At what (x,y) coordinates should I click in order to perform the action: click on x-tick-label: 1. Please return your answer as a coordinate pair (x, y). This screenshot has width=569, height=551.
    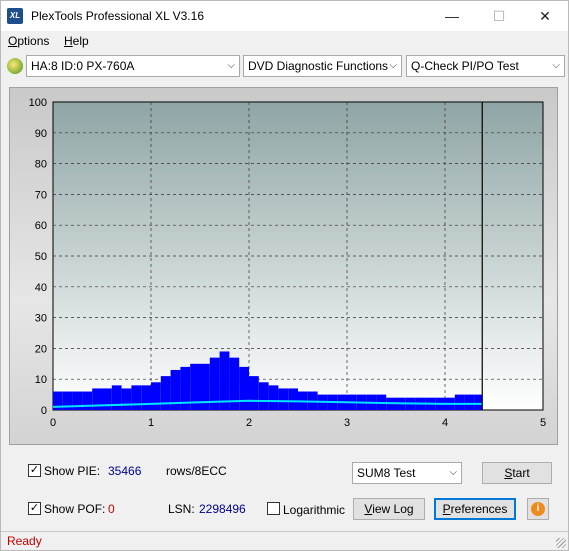
    Looking at the image, I should click on (151, 423).